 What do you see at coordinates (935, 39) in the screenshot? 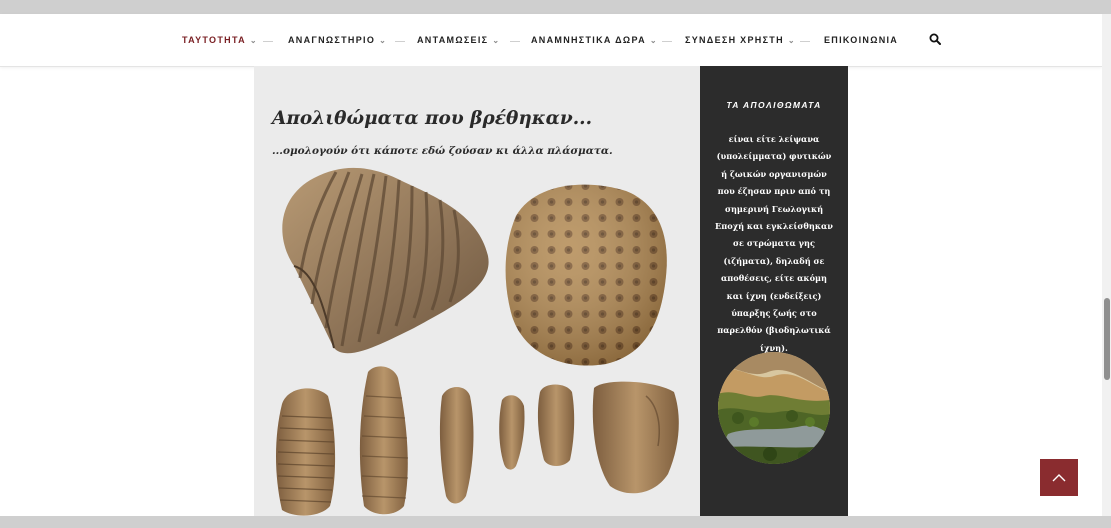
I see `search-icon` at bounding box center [935, 39].